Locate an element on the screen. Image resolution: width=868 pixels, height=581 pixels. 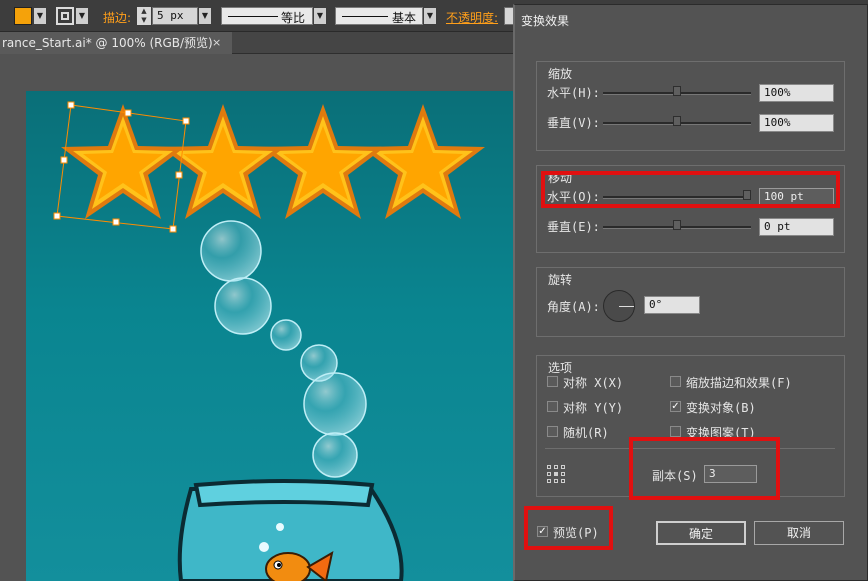
transform-objects-label: 变换对象(B) is located at coordinates (721, 407).